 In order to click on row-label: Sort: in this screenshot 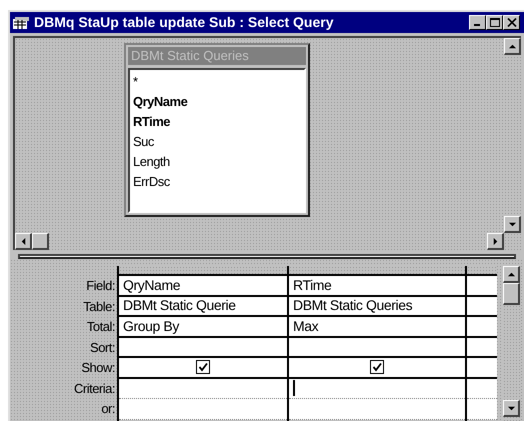, I will do `click(102, 347)`.